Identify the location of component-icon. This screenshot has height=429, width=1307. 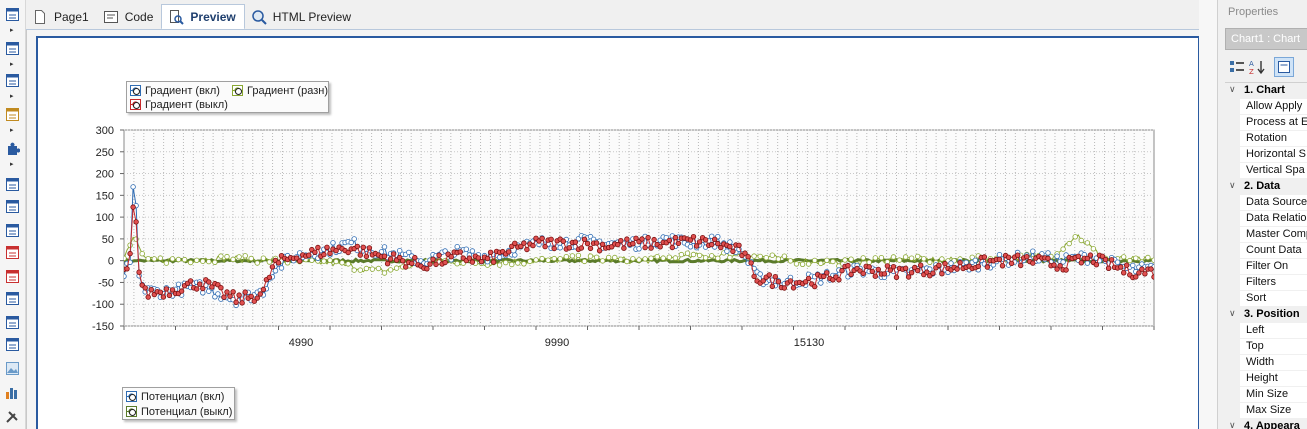
(12, 148).